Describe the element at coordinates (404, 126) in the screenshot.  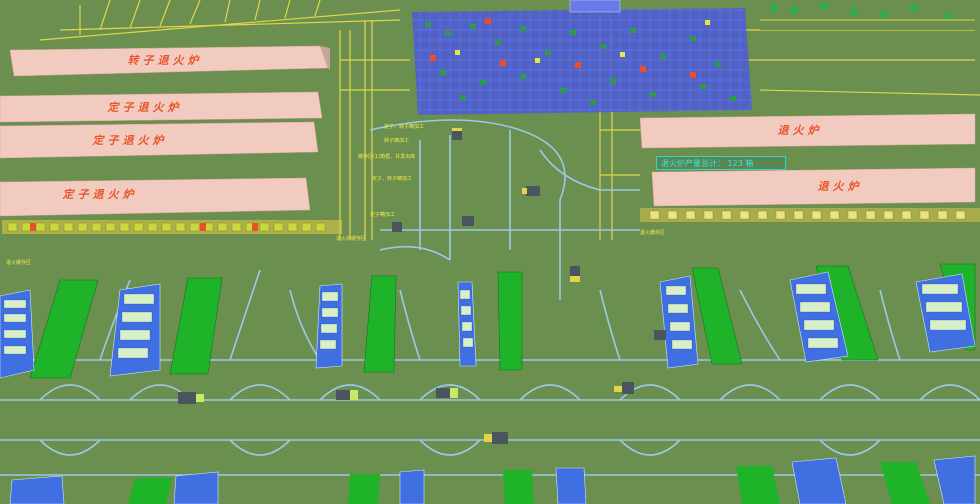
I see `label-rail-a: 定子、转子精加工` at that location.